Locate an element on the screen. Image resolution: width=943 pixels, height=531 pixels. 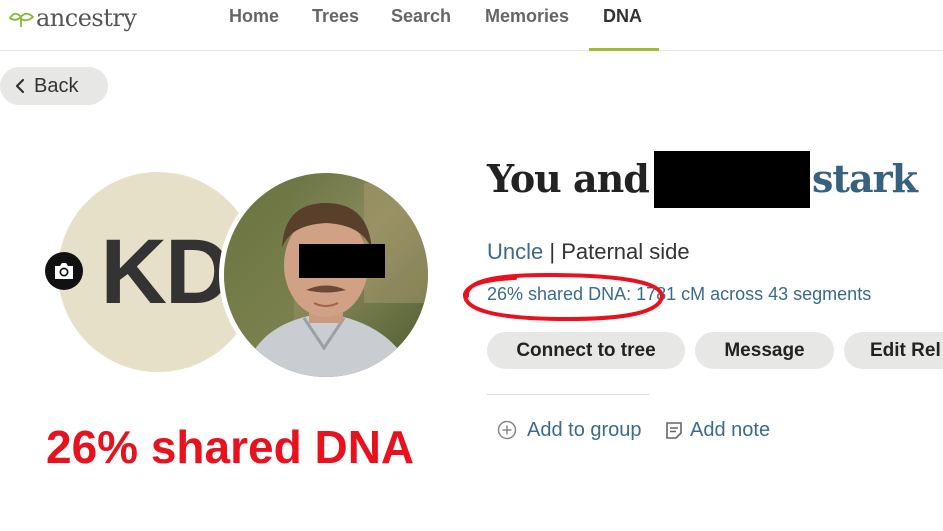
ancestry-logo: ancestry is located at coordinates (72, 18).